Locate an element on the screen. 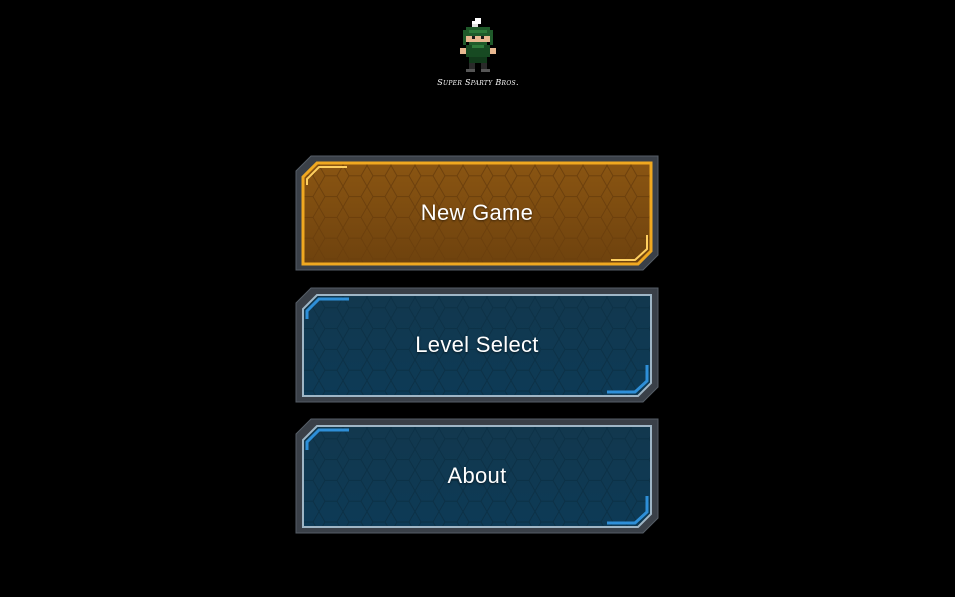 This screenshot has width=955, height=597. level-select-button: Level Select is located at coordinates (477, 345).